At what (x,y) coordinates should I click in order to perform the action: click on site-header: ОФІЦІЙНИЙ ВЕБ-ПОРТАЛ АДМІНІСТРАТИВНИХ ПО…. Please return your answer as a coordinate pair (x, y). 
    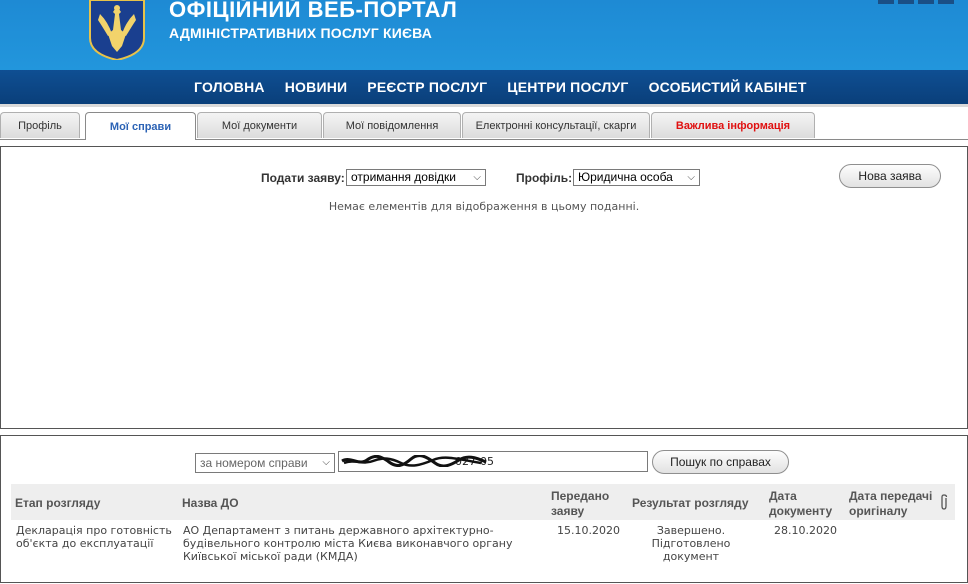
    Looking at the image, I should click on (484, 35).